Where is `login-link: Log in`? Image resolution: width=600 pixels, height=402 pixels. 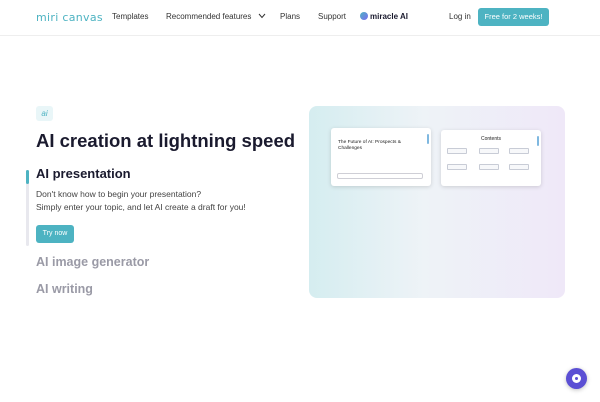 login-link: Log in is located at coordinates (460, 16).